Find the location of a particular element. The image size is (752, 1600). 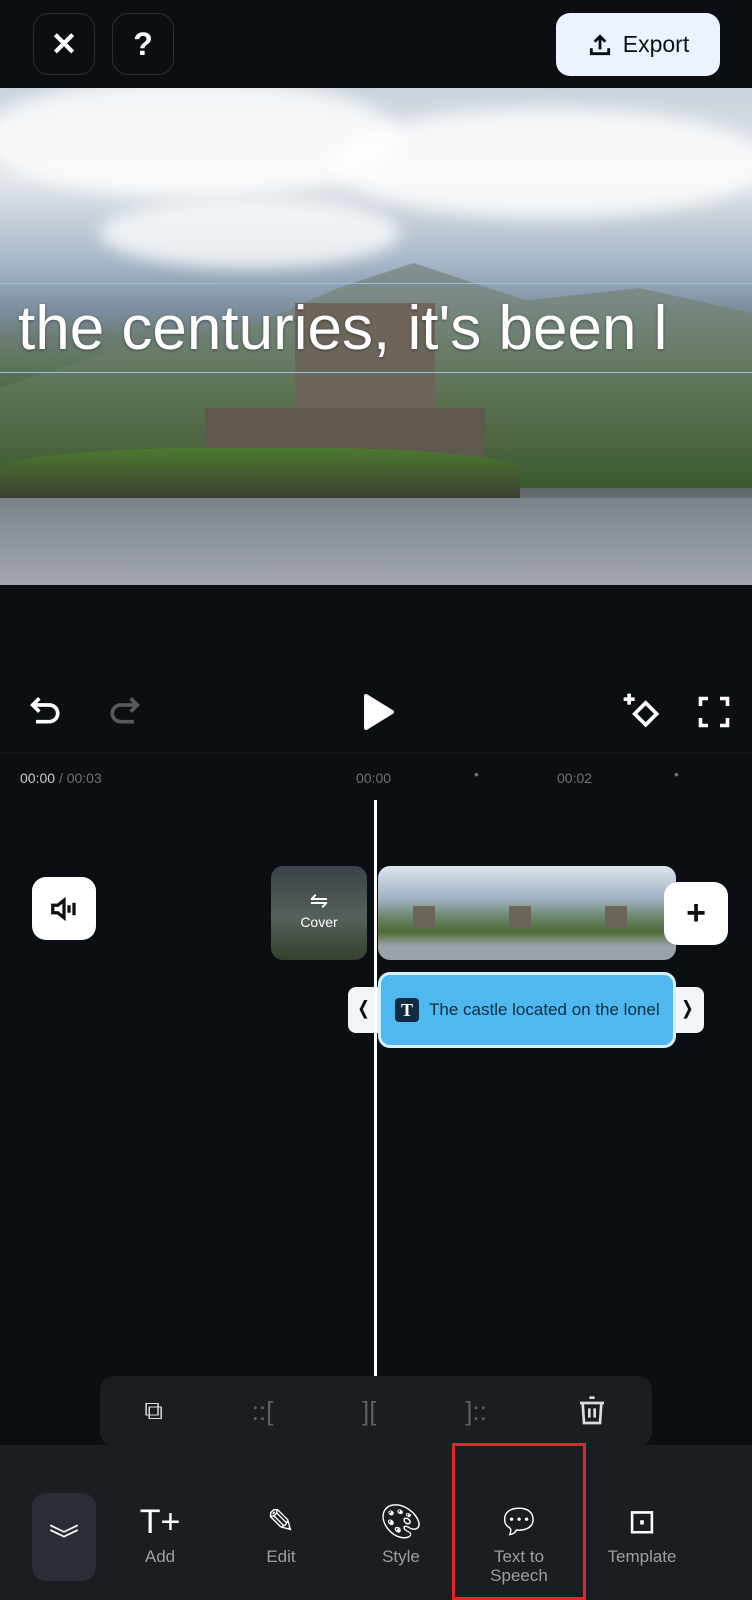

help-button: ? is located at coordinates (143, 44).